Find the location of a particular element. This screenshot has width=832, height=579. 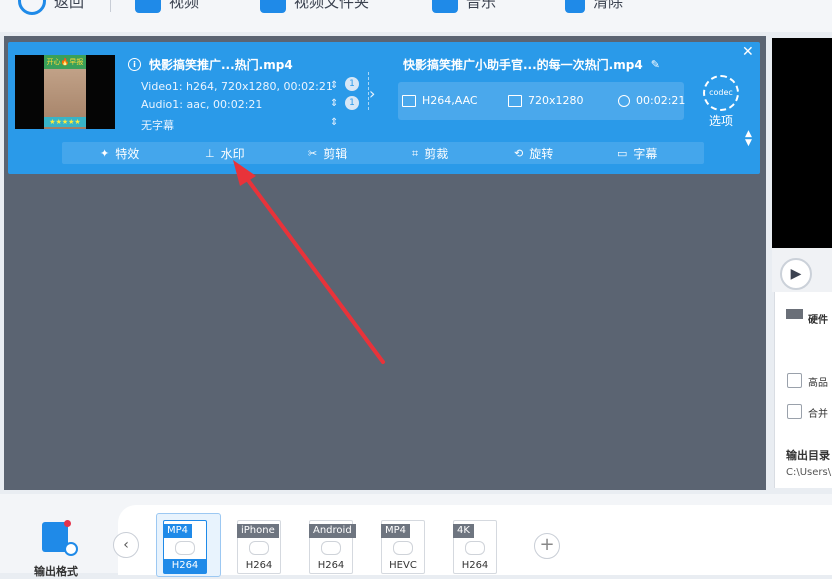

annotation-arrow is located at coordinates (309, 262).